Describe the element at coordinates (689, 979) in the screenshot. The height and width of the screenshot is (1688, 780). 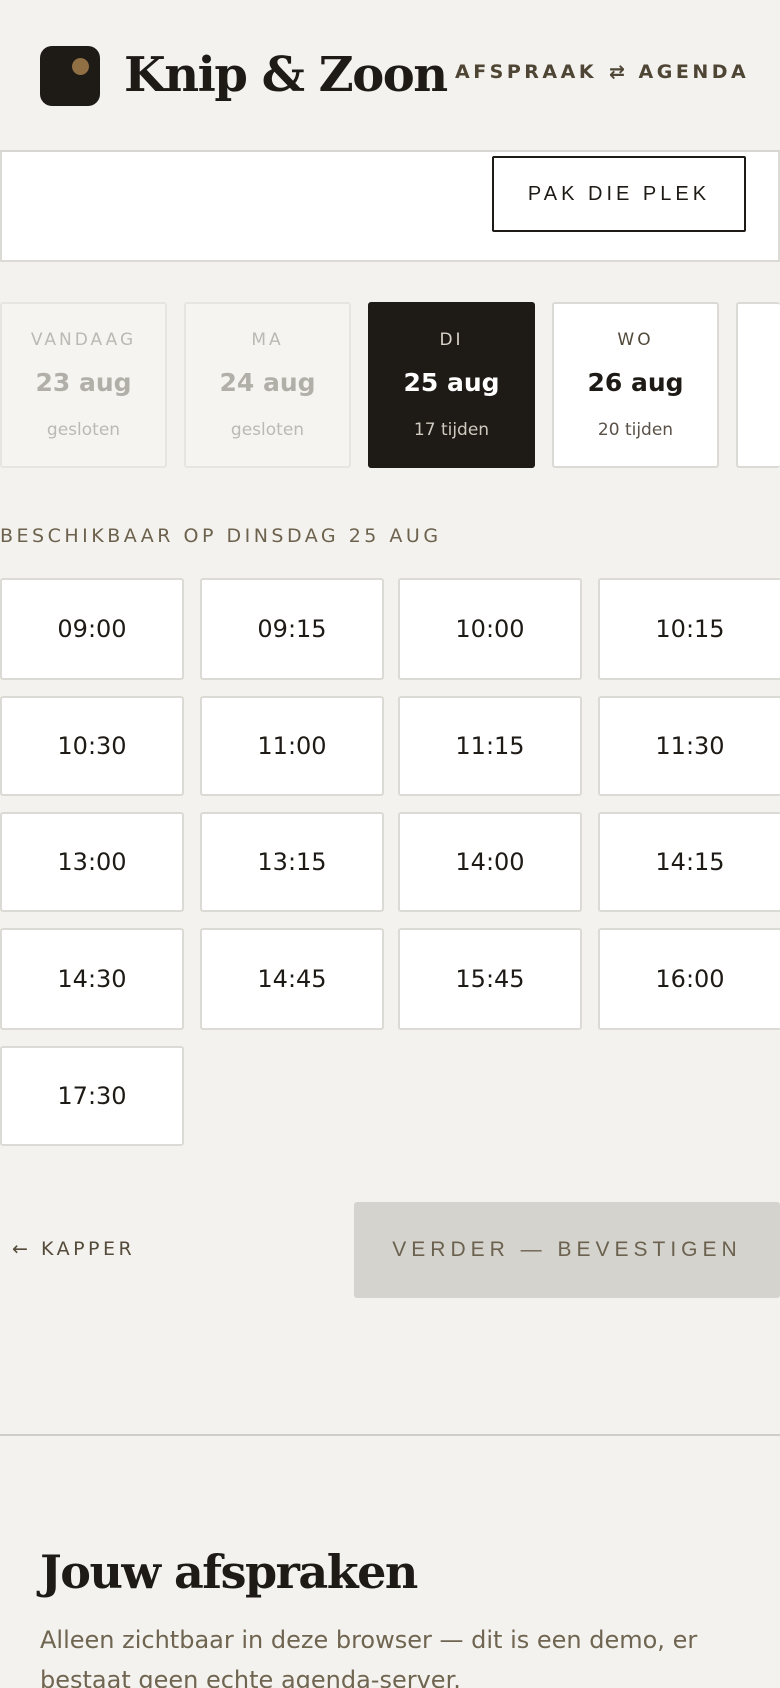
I see `time-slot: 16:00` at that location.